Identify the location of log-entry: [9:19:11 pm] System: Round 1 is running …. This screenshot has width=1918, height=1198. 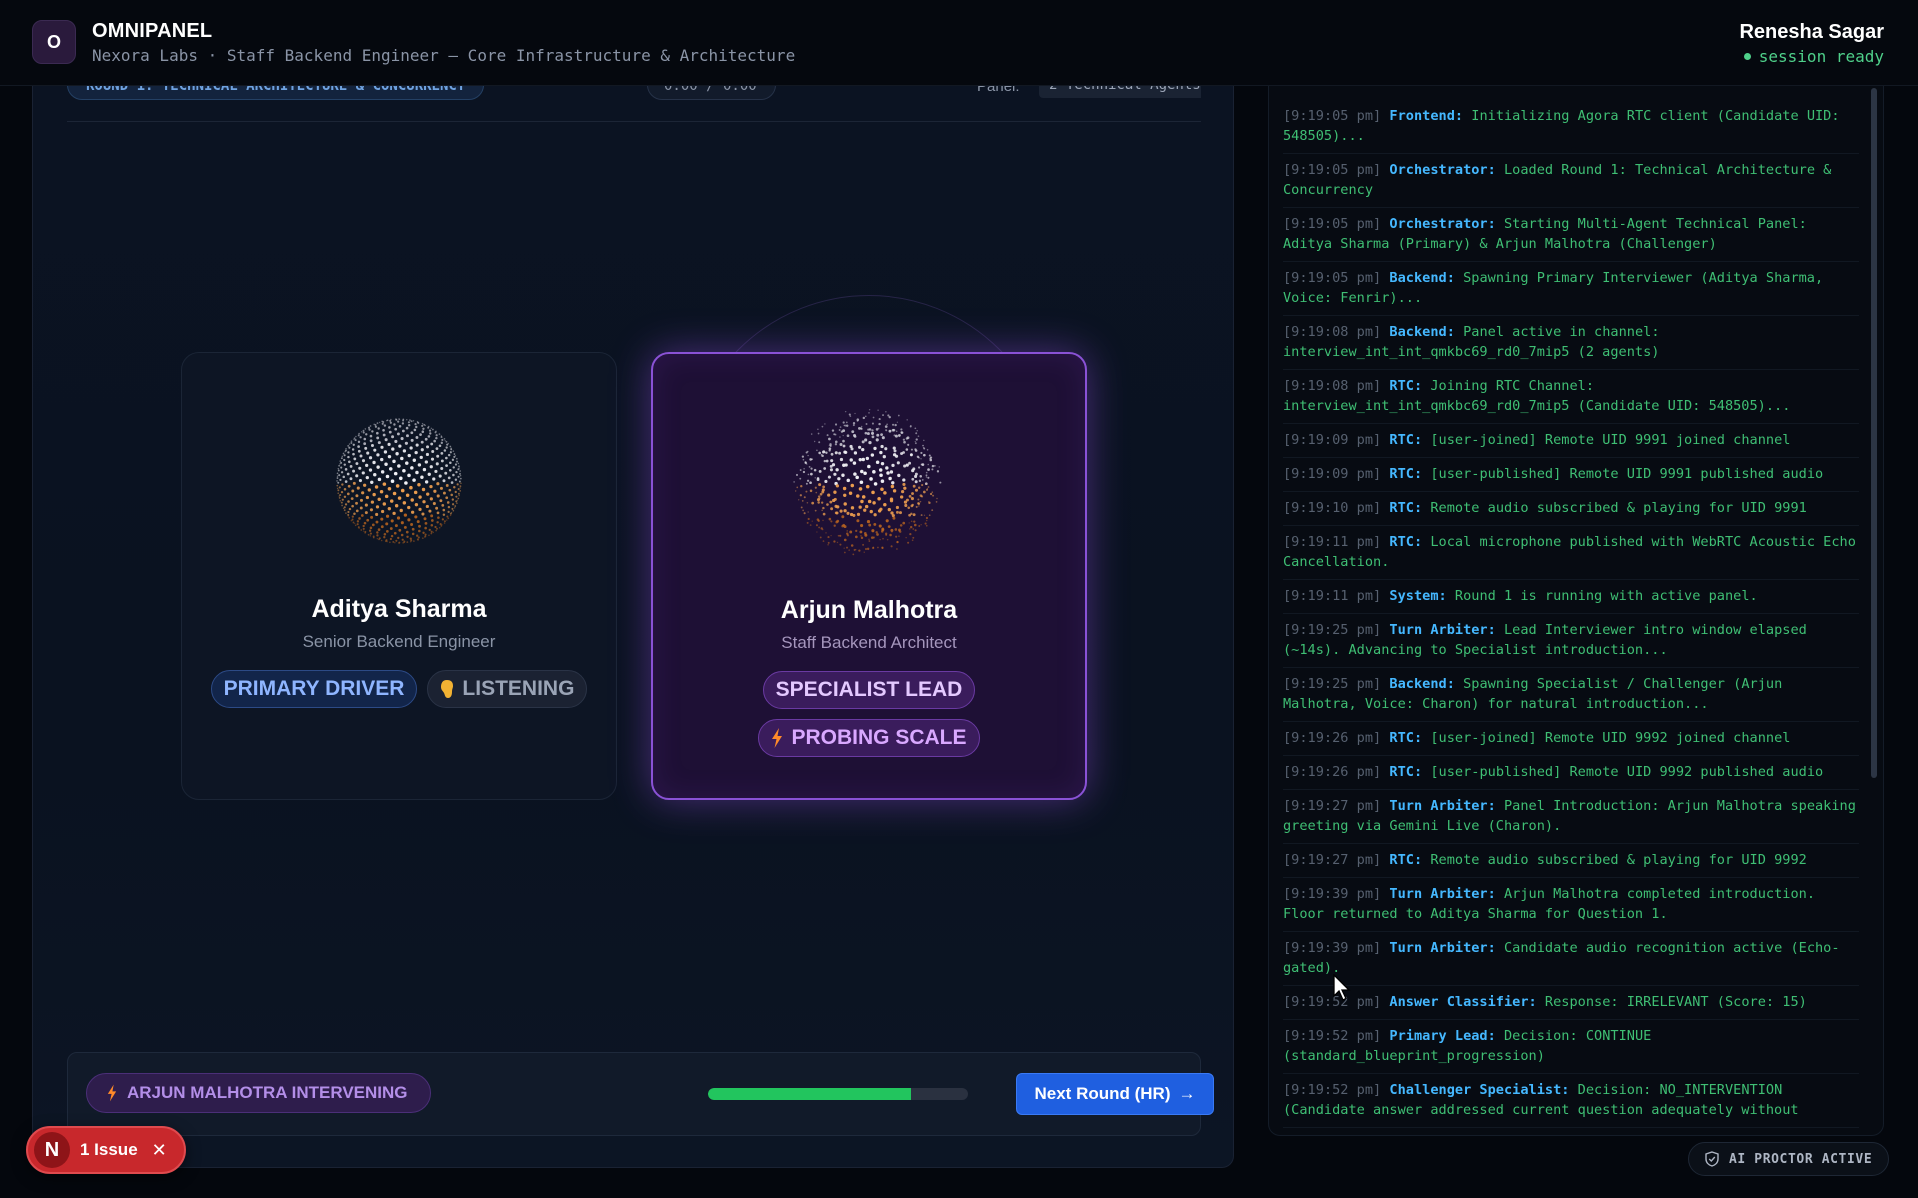
(1571, 597).